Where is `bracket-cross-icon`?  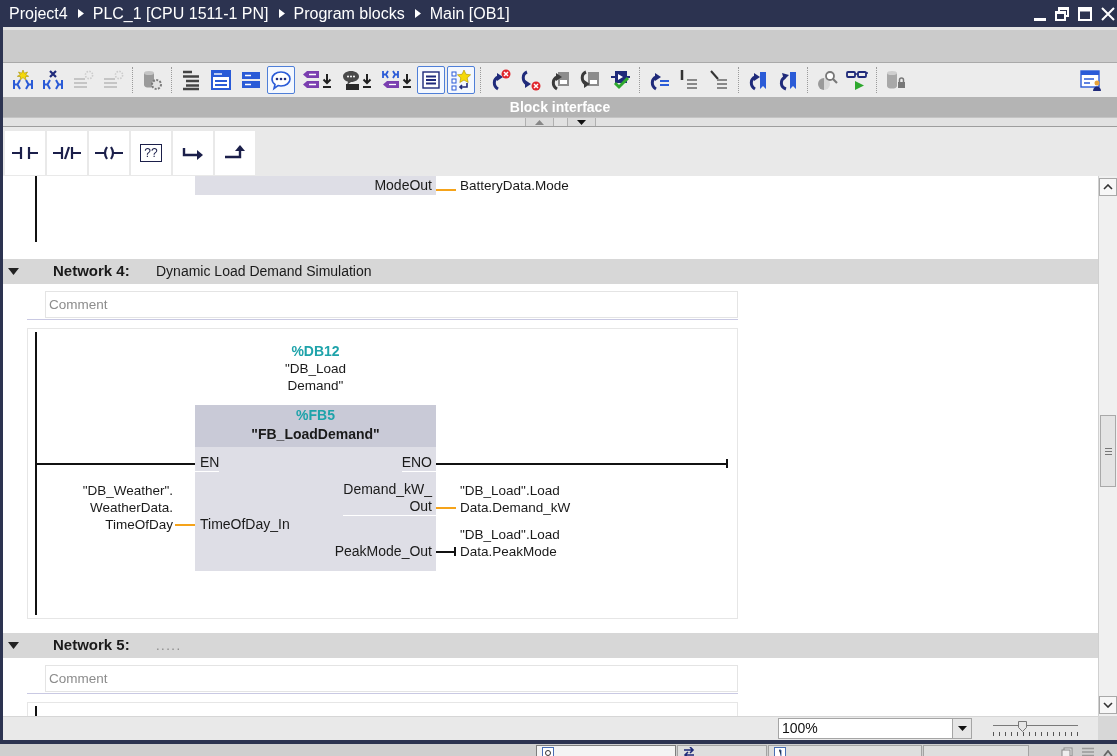 bracket-cross-icon is located at coordinates (53, 80).